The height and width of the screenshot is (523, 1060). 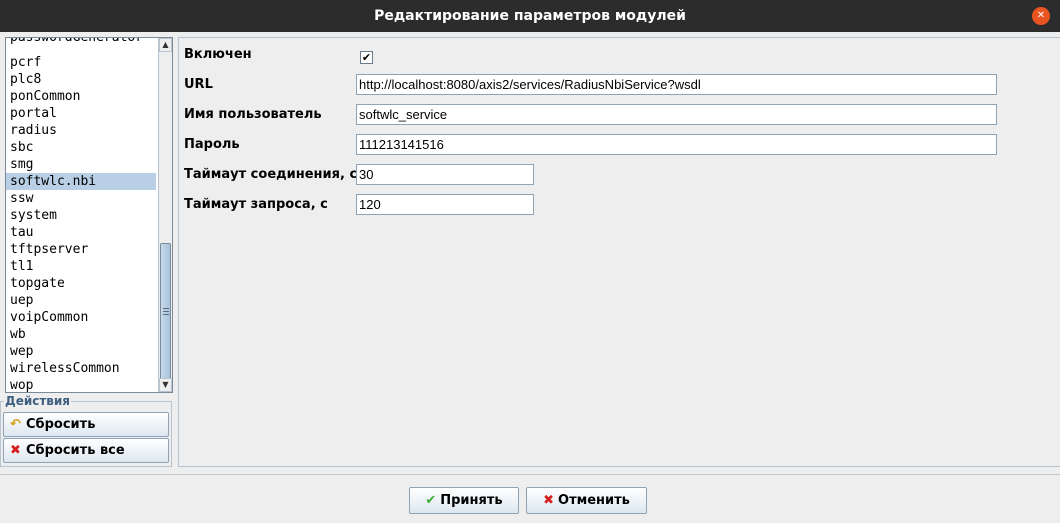 I want to click on list-item: tftpserver, so click(x=81, y=249).